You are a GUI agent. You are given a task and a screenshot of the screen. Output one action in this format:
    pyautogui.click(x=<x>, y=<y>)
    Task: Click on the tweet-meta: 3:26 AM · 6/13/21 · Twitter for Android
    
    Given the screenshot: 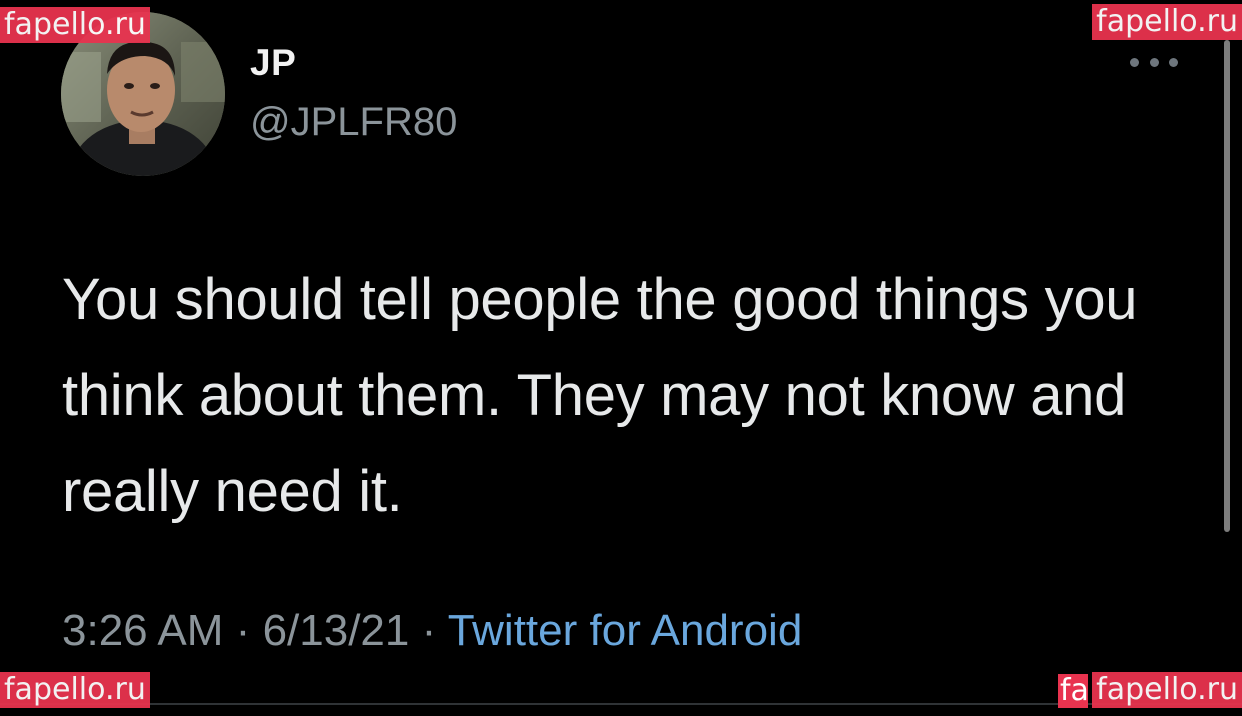 What is the action you would take?
    pyautogui.click(x=432, y=631)
    